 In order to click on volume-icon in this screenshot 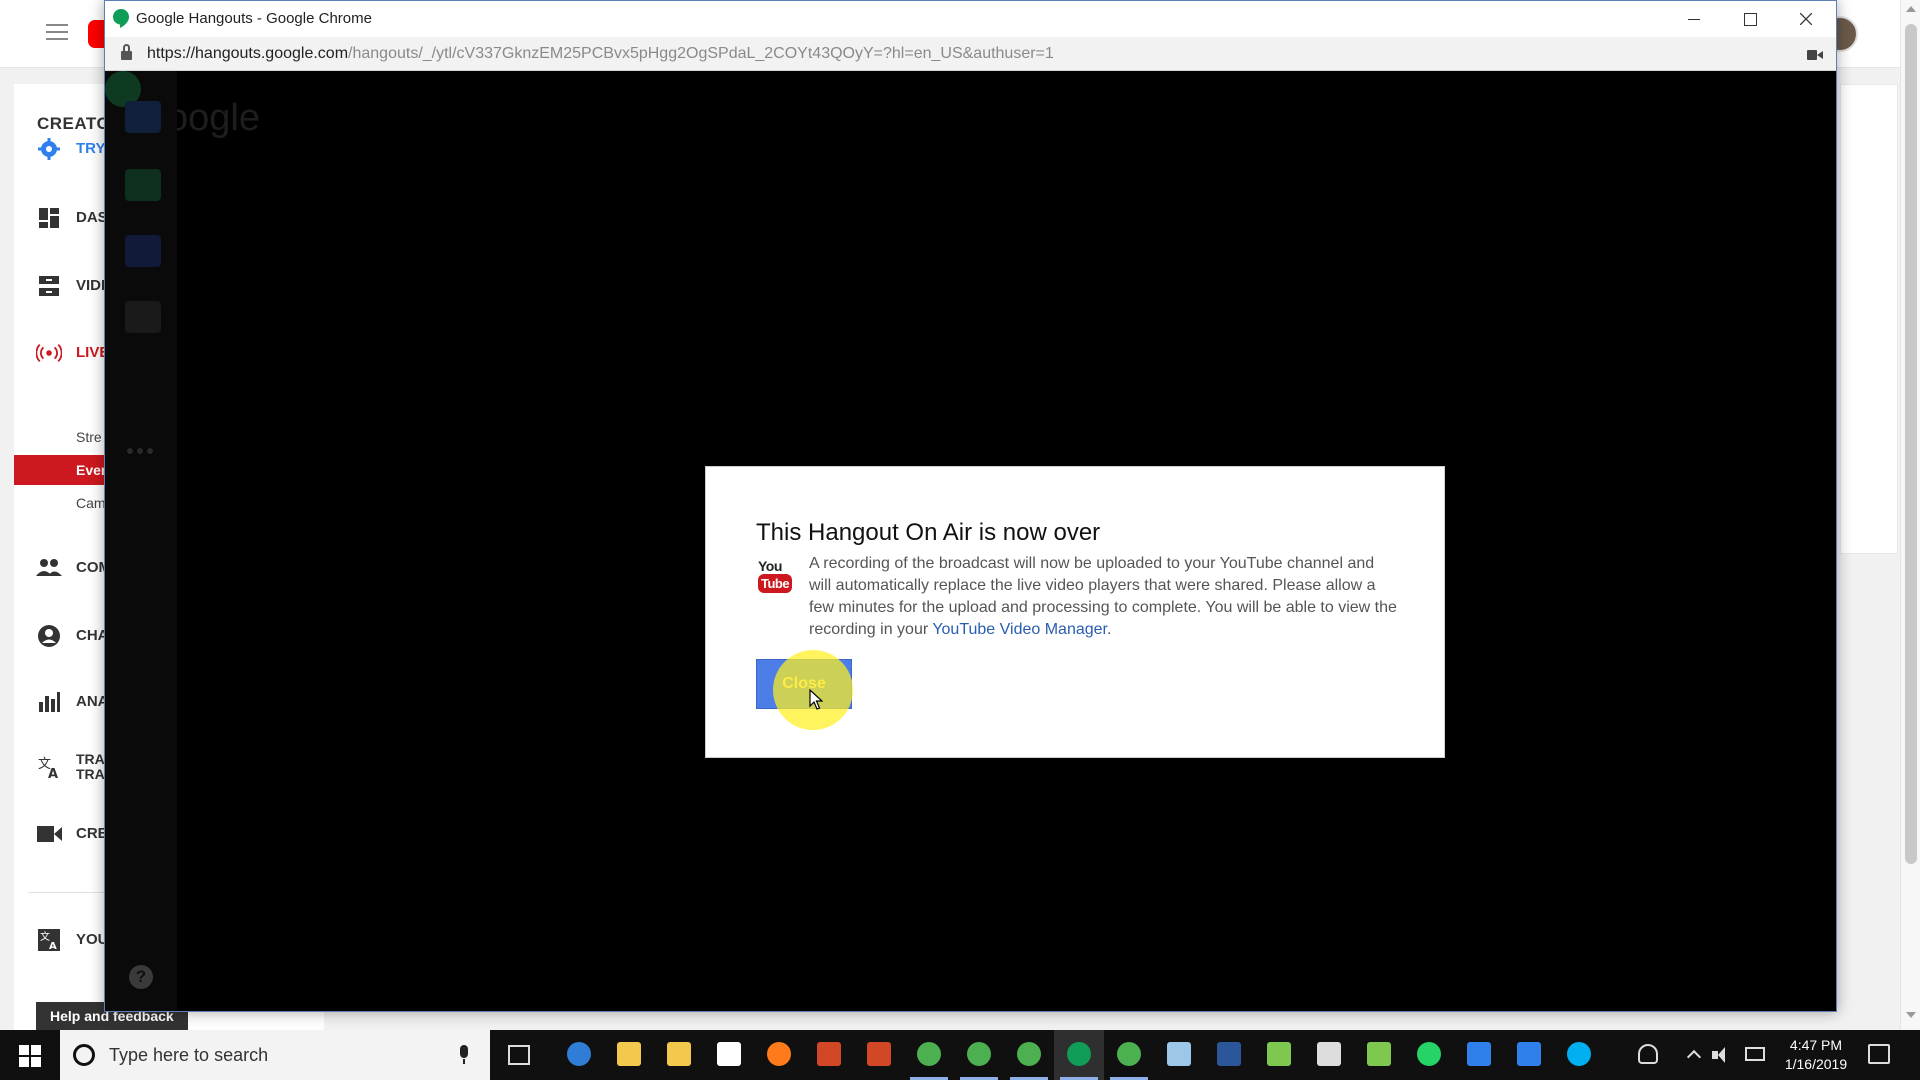, I will do `click(1722, 1055)`.